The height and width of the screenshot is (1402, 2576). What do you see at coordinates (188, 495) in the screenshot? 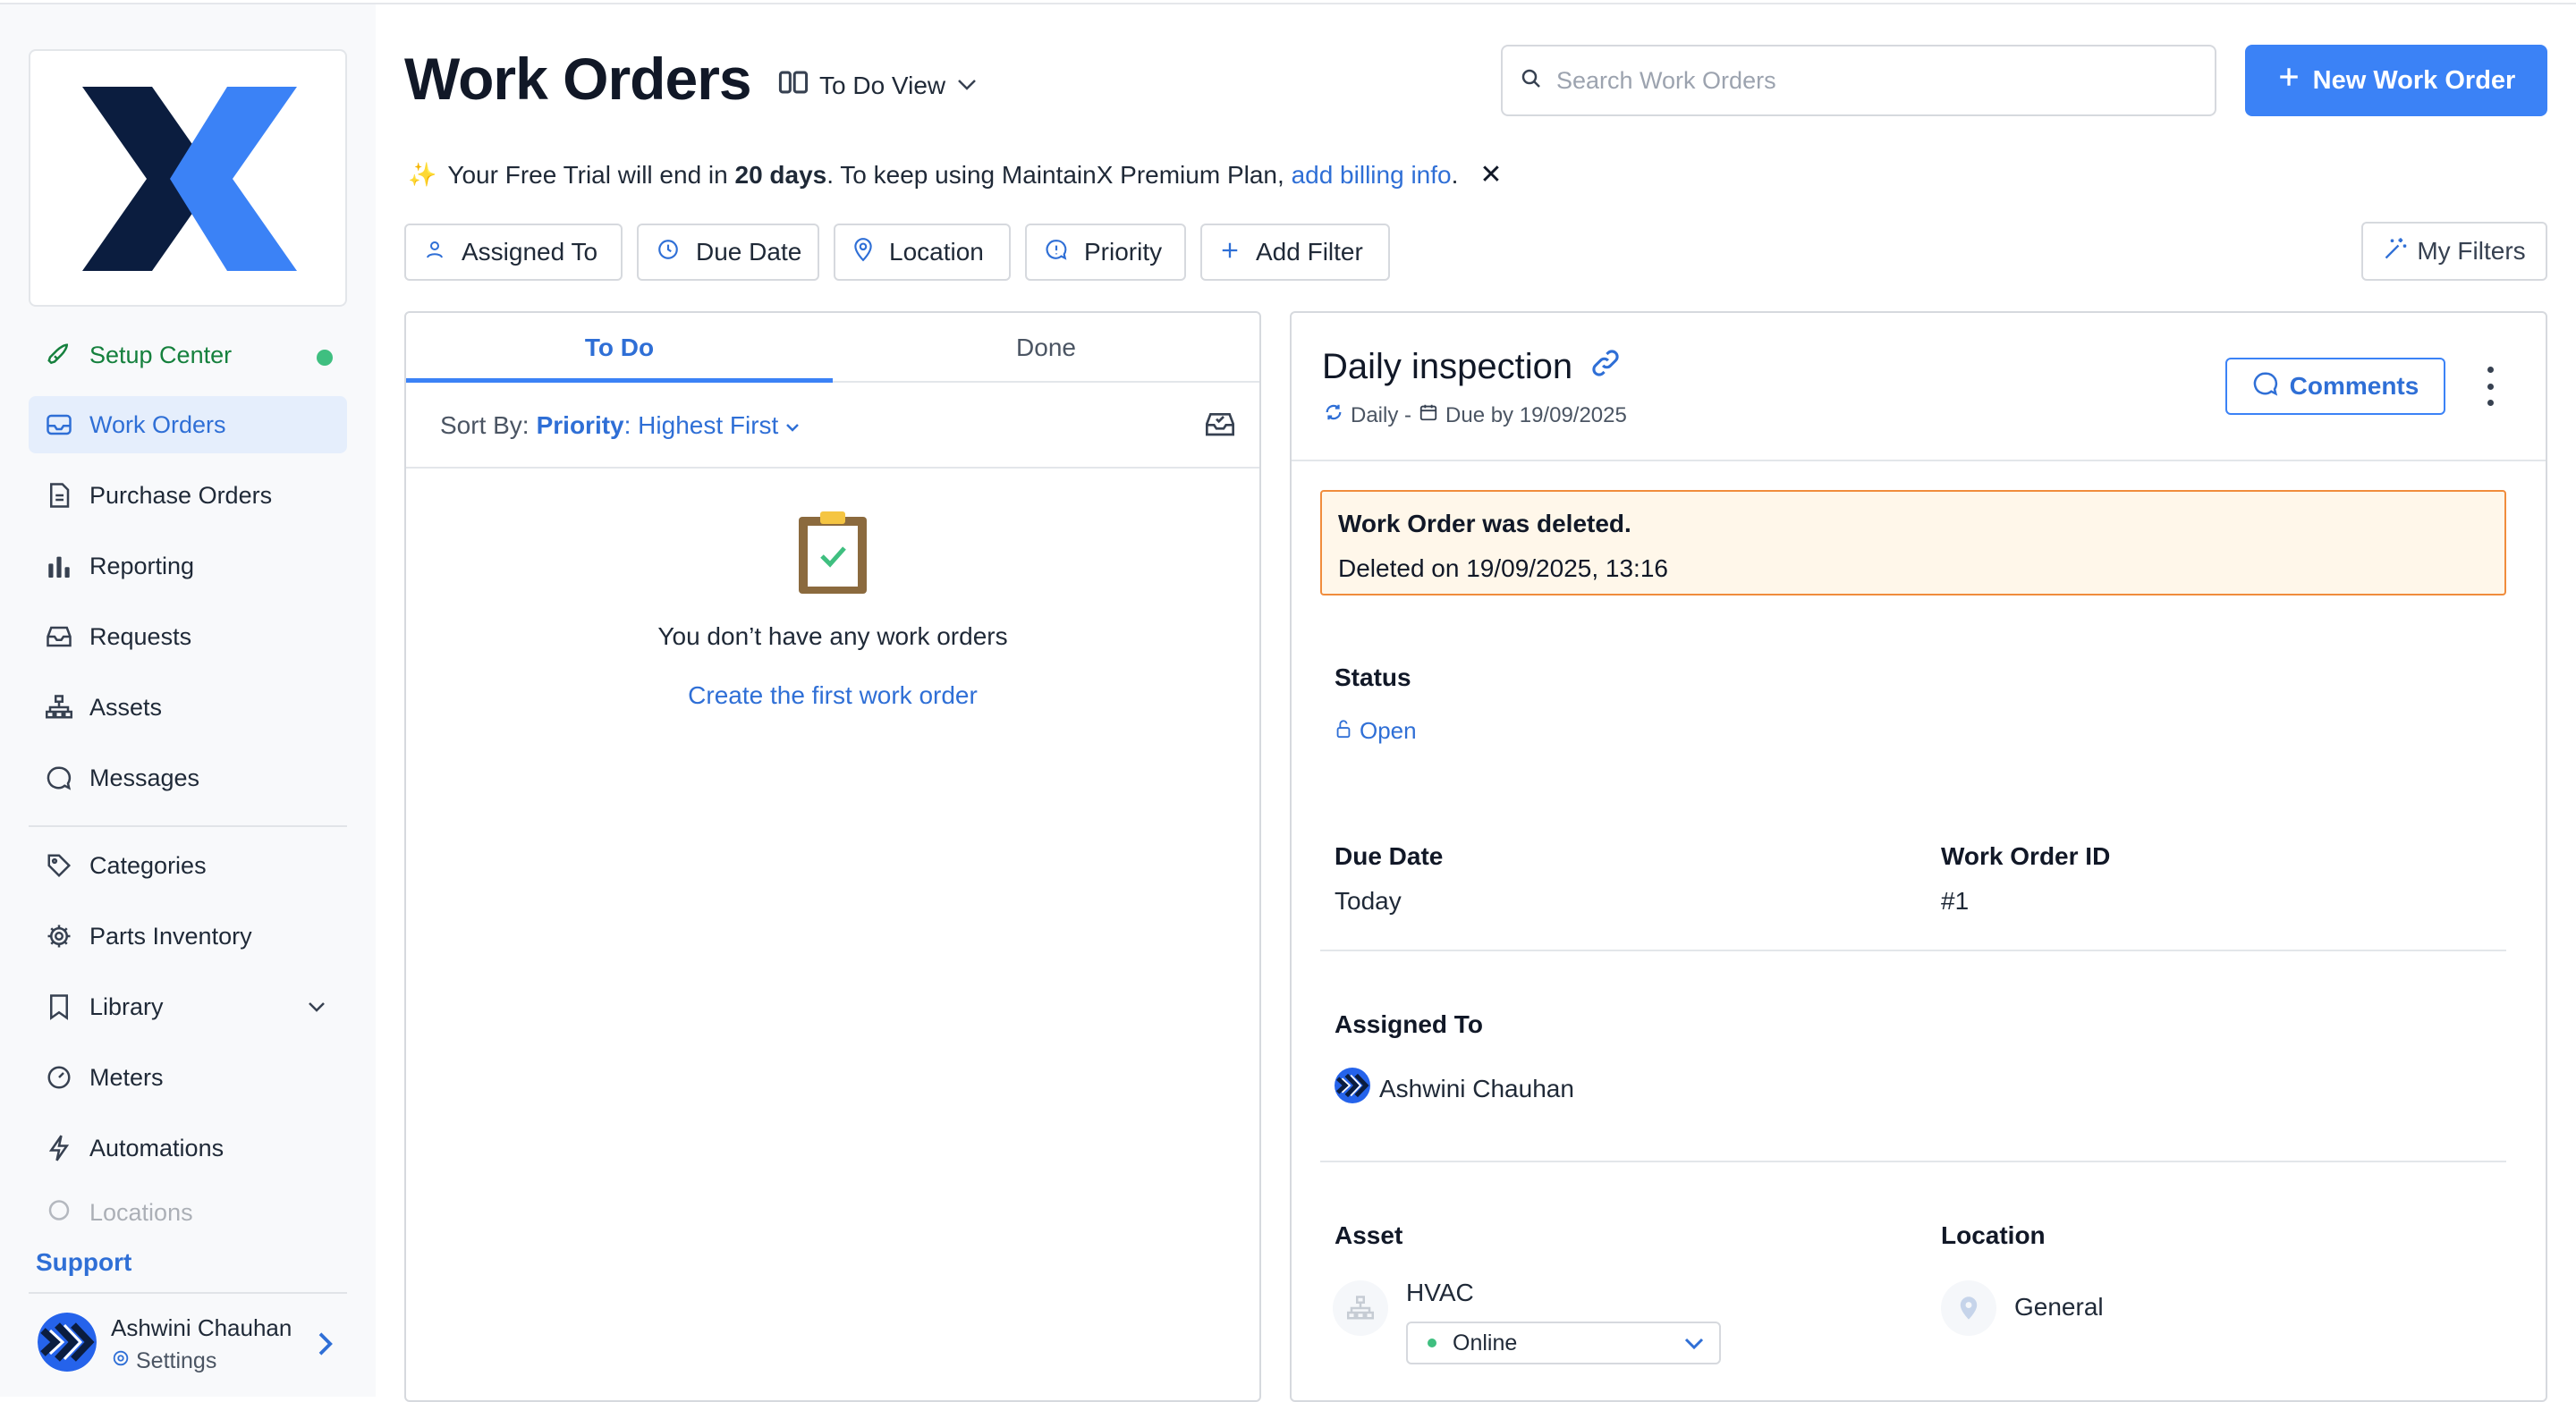
I see `sidebar-item-purchase-orders: Purchase Orders` at bounding box center [188, 495].